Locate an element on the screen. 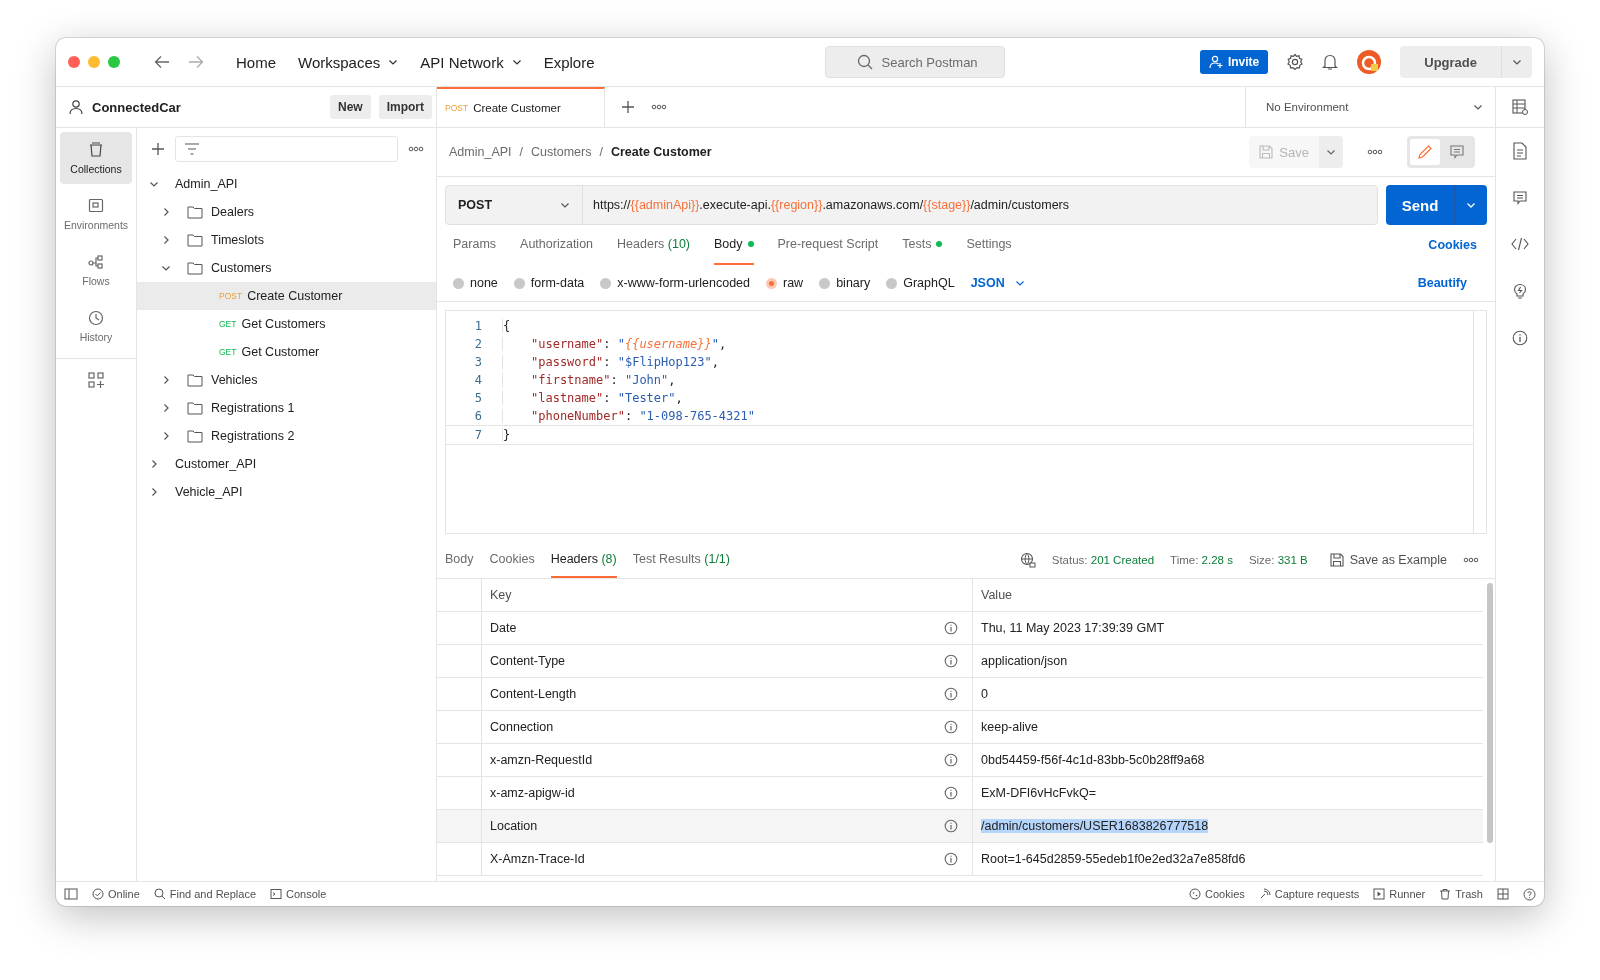  status-bar-item: Find and Replace is located at coordinates (213, 894).